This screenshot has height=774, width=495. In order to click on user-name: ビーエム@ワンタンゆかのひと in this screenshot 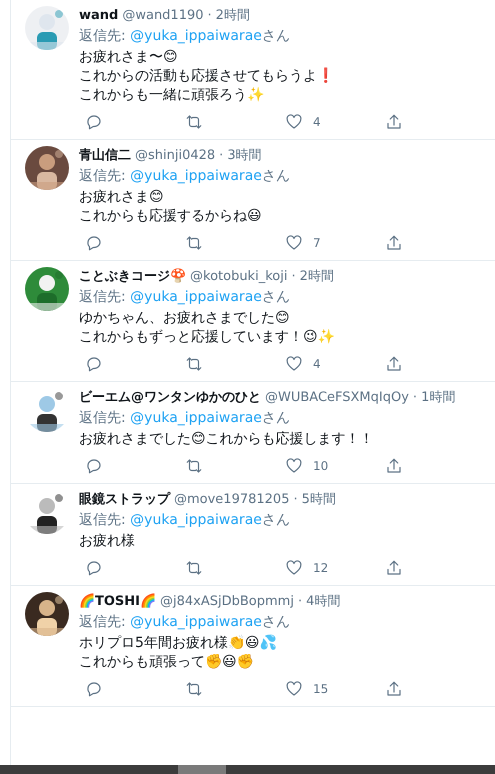, I will do `click(170, 397)`.